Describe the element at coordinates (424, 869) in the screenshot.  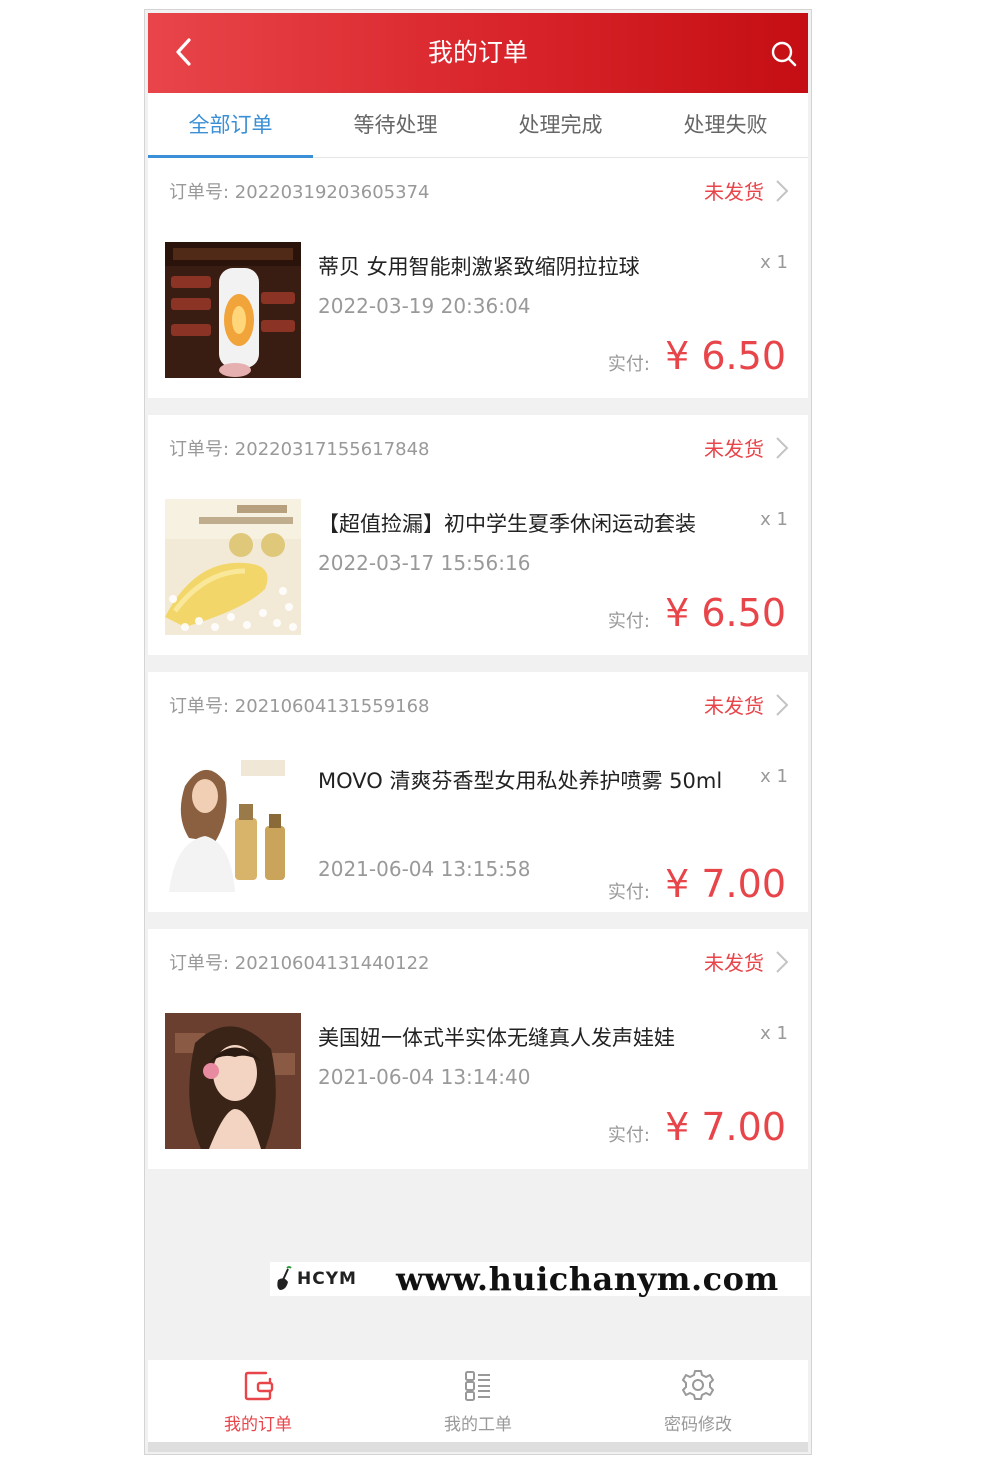
I see `order-date: 2021-06-04 13:15:58` at that location.